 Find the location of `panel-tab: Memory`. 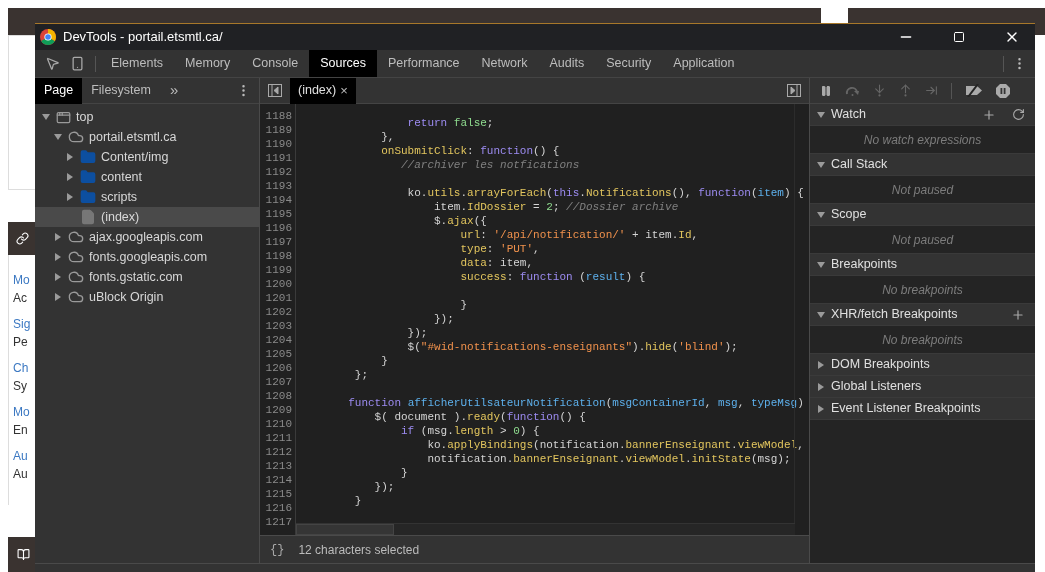

panel-tab: Memory is located at coordinates (208, 63).